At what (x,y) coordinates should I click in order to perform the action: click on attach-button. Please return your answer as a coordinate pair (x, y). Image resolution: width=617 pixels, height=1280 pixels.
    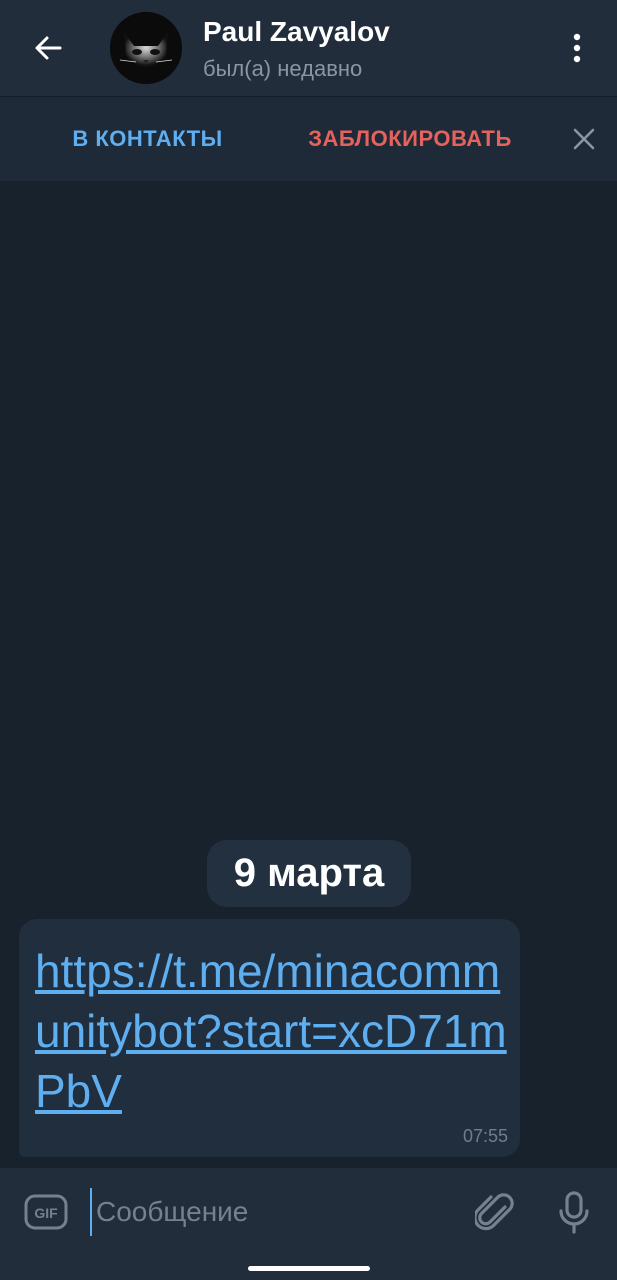
    Looking at the image, I should click on (495, 1213).